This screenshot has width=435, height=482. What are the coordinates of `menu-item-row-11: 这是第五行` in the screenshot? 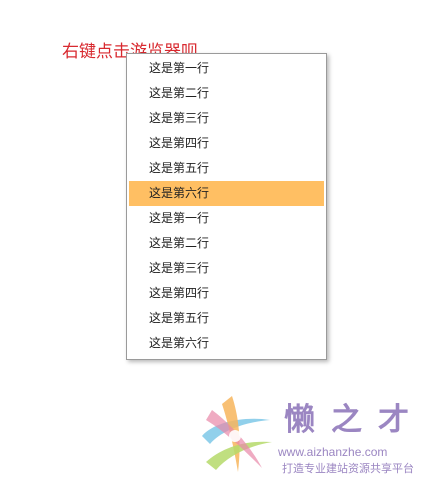 It's located at (226, 318).